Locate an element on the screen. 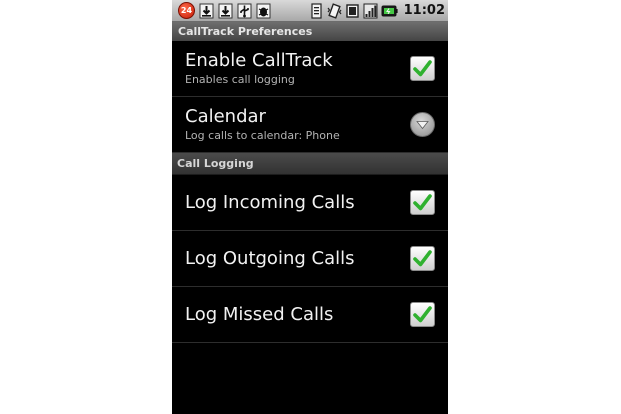  chevron-down-icon is located at coordinates (422, 124).